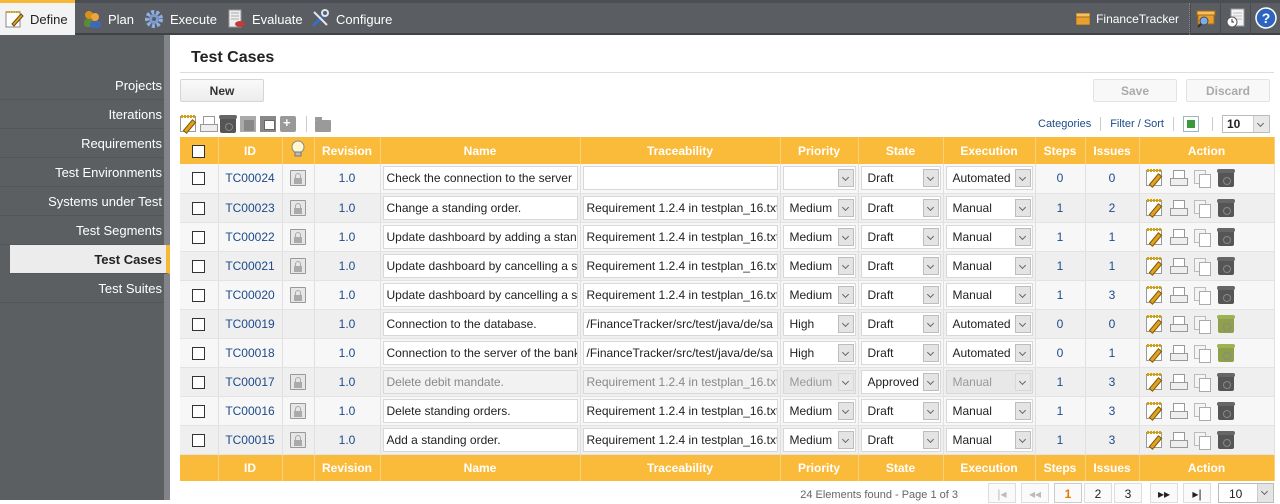  Describe the element at coordinates (37, 17) in the screenshot. I see `tab-define: Define` at that location.